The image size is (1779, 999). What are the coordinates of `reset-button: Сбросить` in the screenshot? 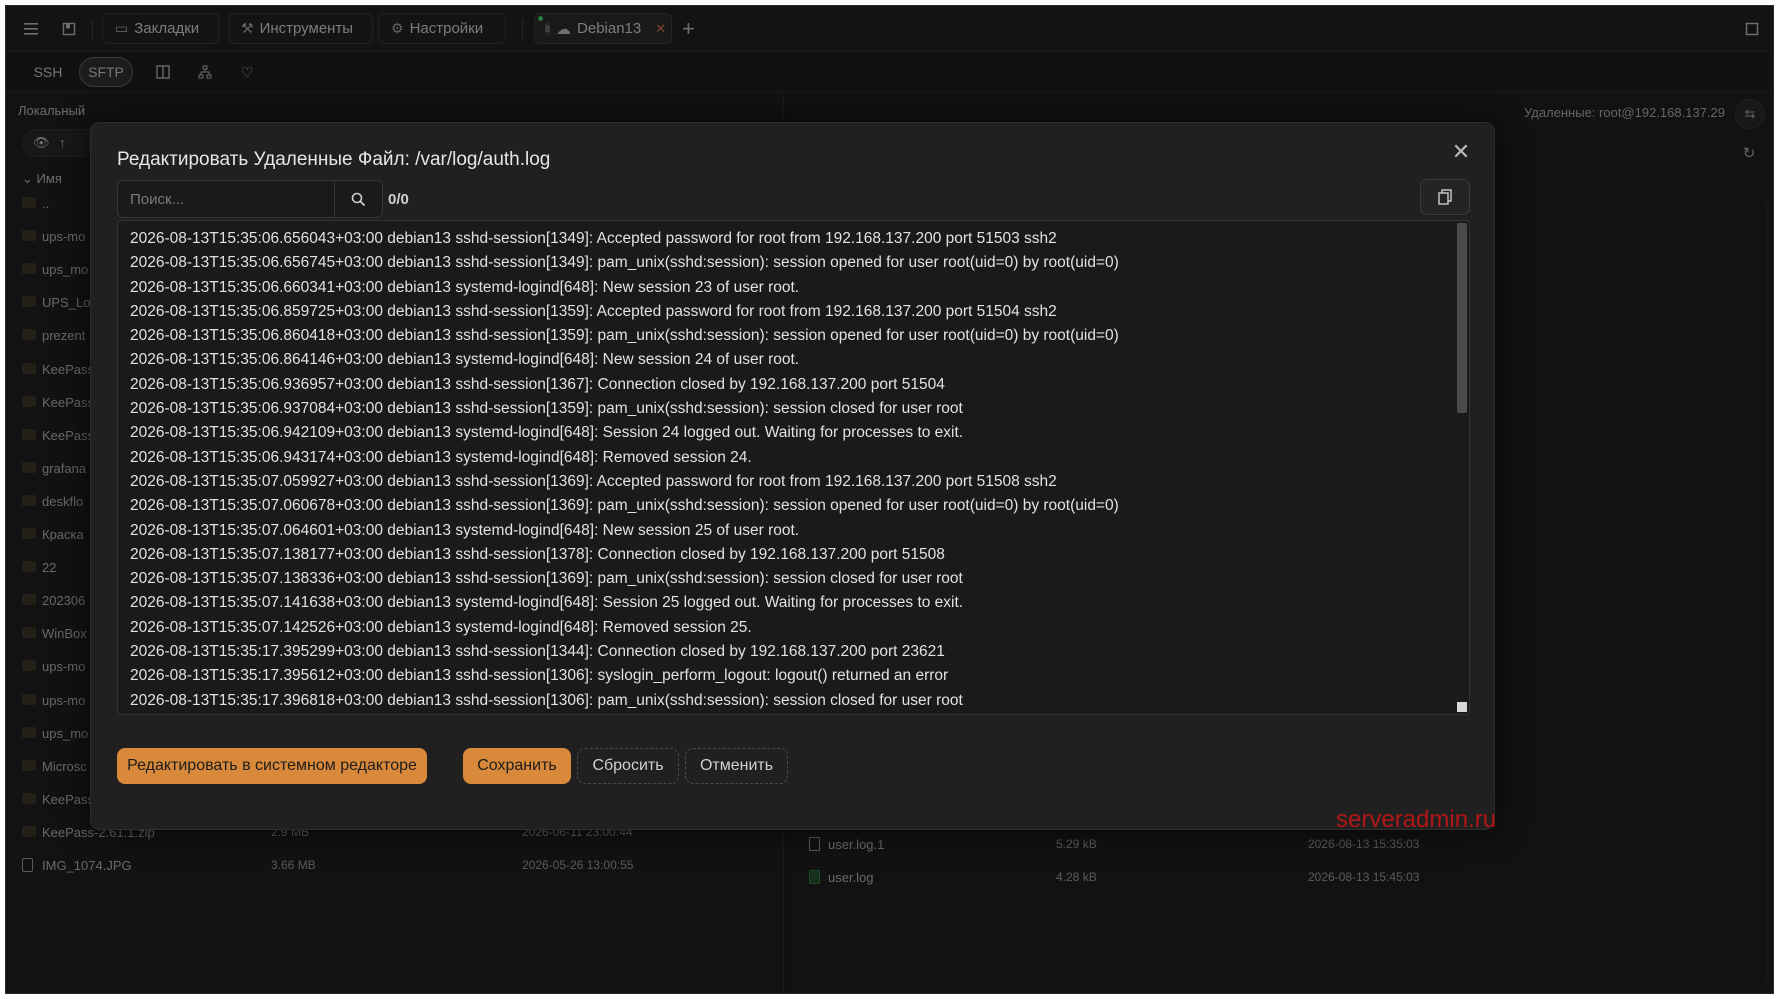 It's located at (628, 766).